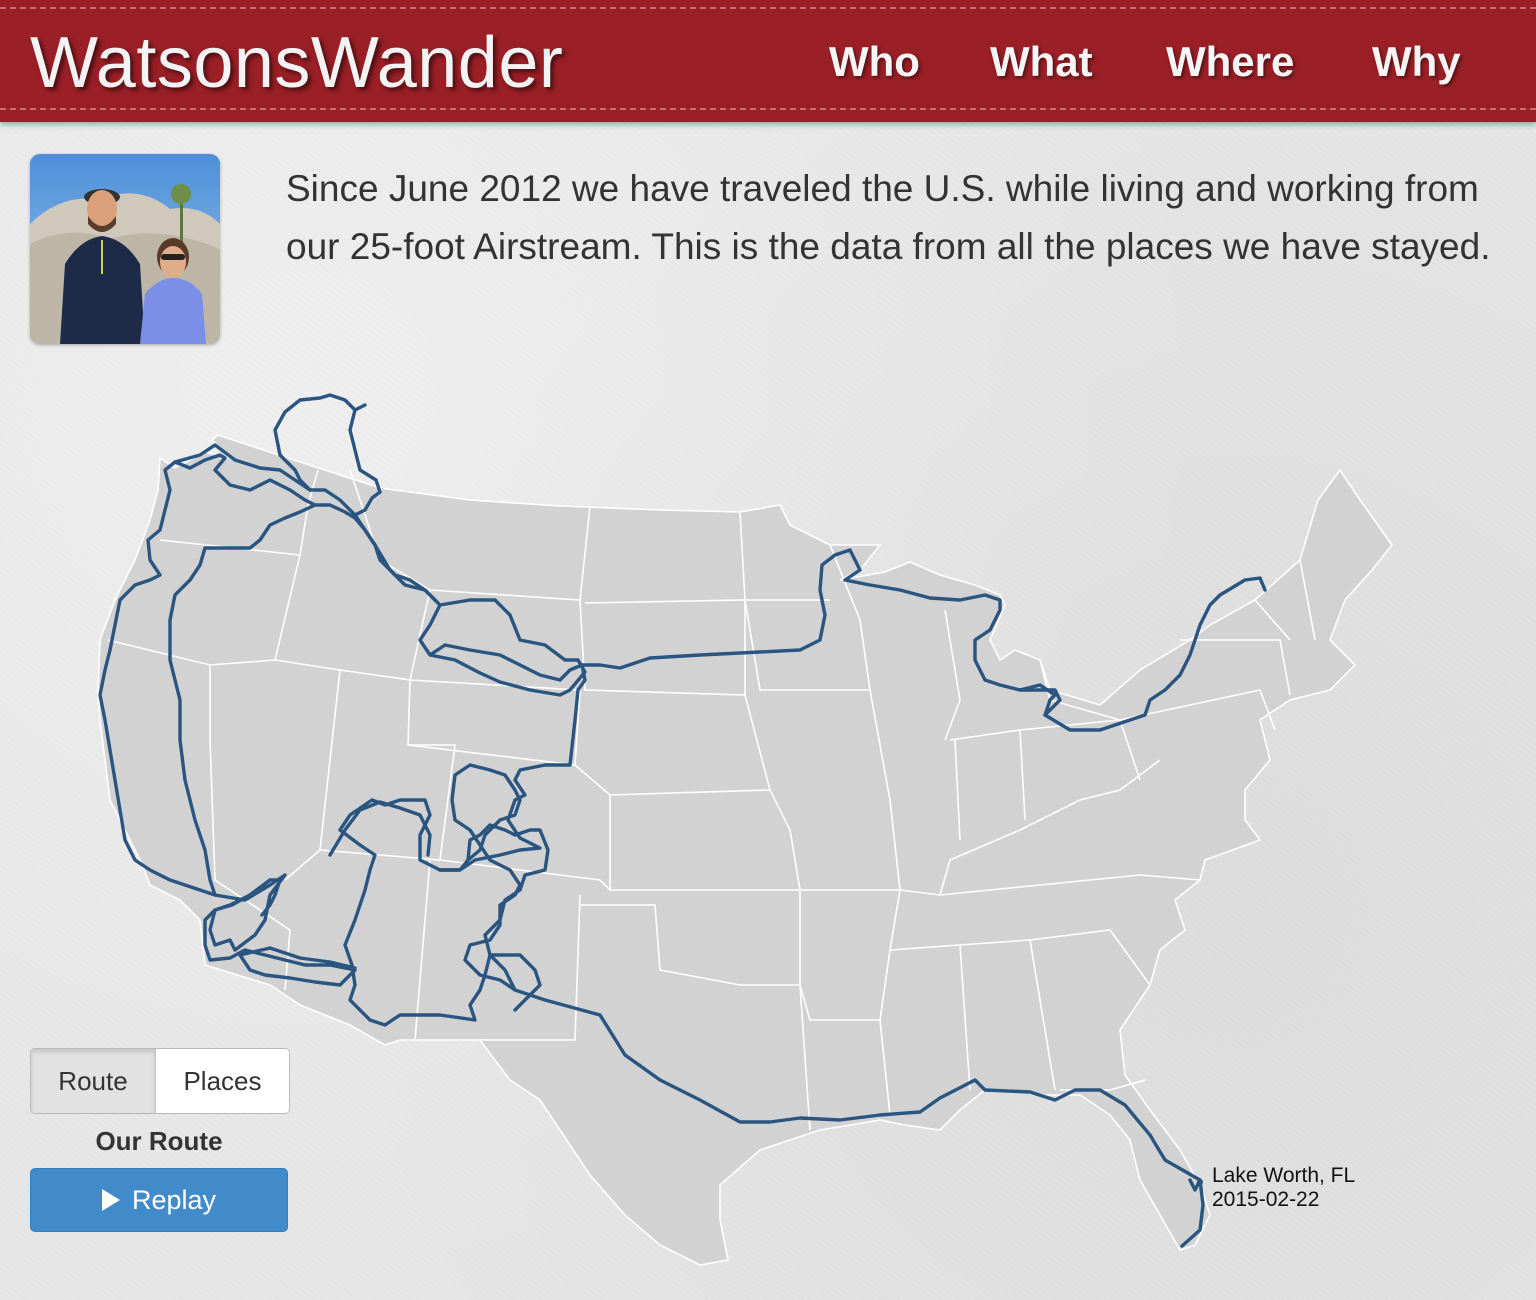 The height and width of the screenshot is (1300, 1536). What do you see at coordinates (1265, 1199) in the screenshot?
I see `last-stop-date: 2015-02-22` at bounding box center [1265, 1199].